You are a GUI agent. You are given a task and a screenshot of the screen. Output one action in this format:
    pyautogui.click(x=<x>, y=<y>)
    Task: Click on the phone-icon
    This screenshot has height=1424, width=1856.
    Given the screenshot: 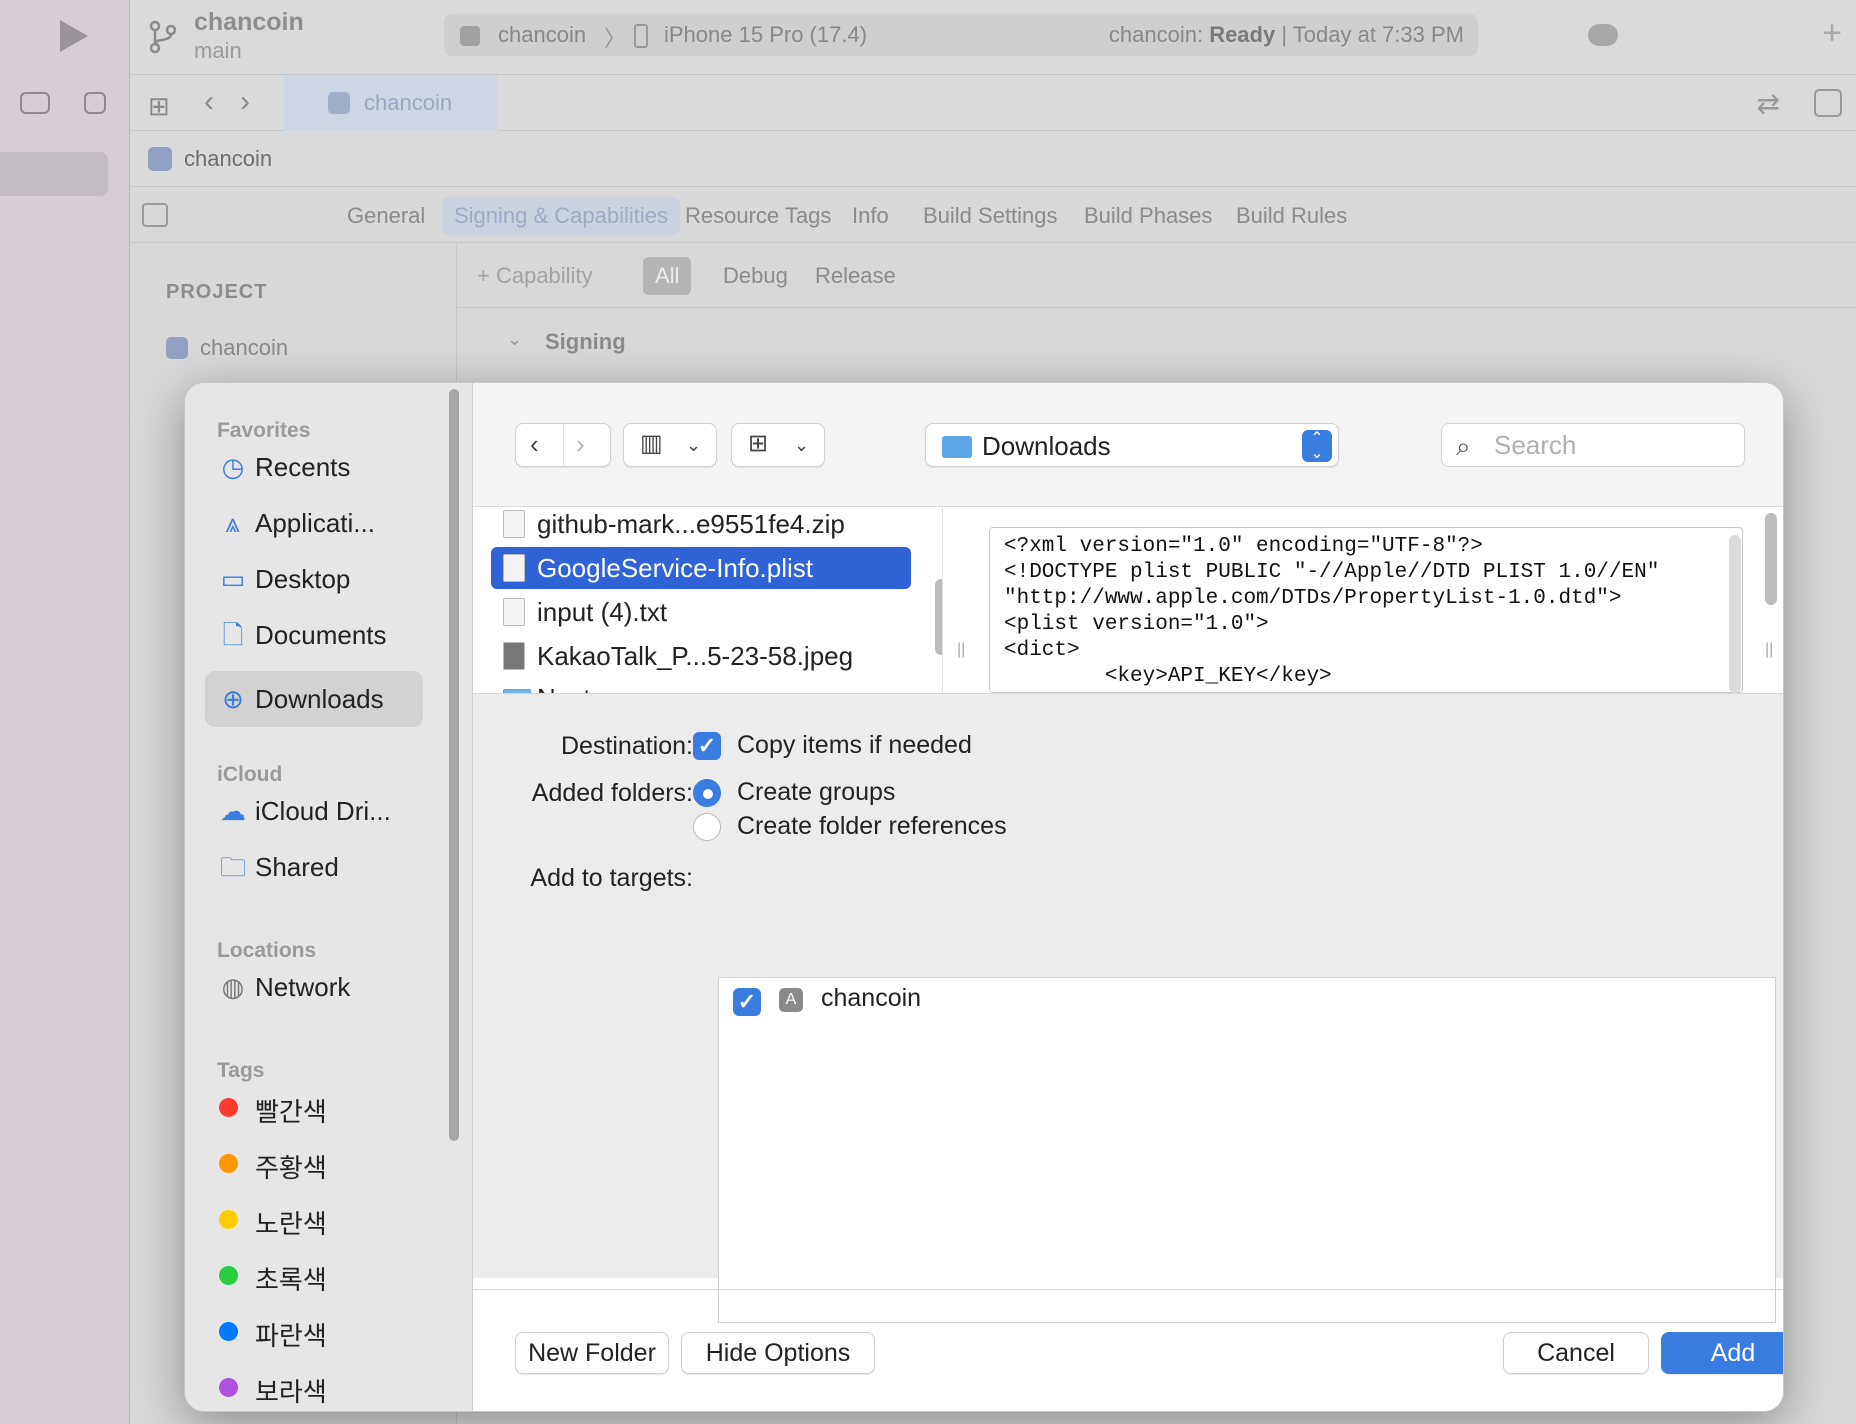 What is the action you would take?
    pyautogui.click(x=641, y=36)
    